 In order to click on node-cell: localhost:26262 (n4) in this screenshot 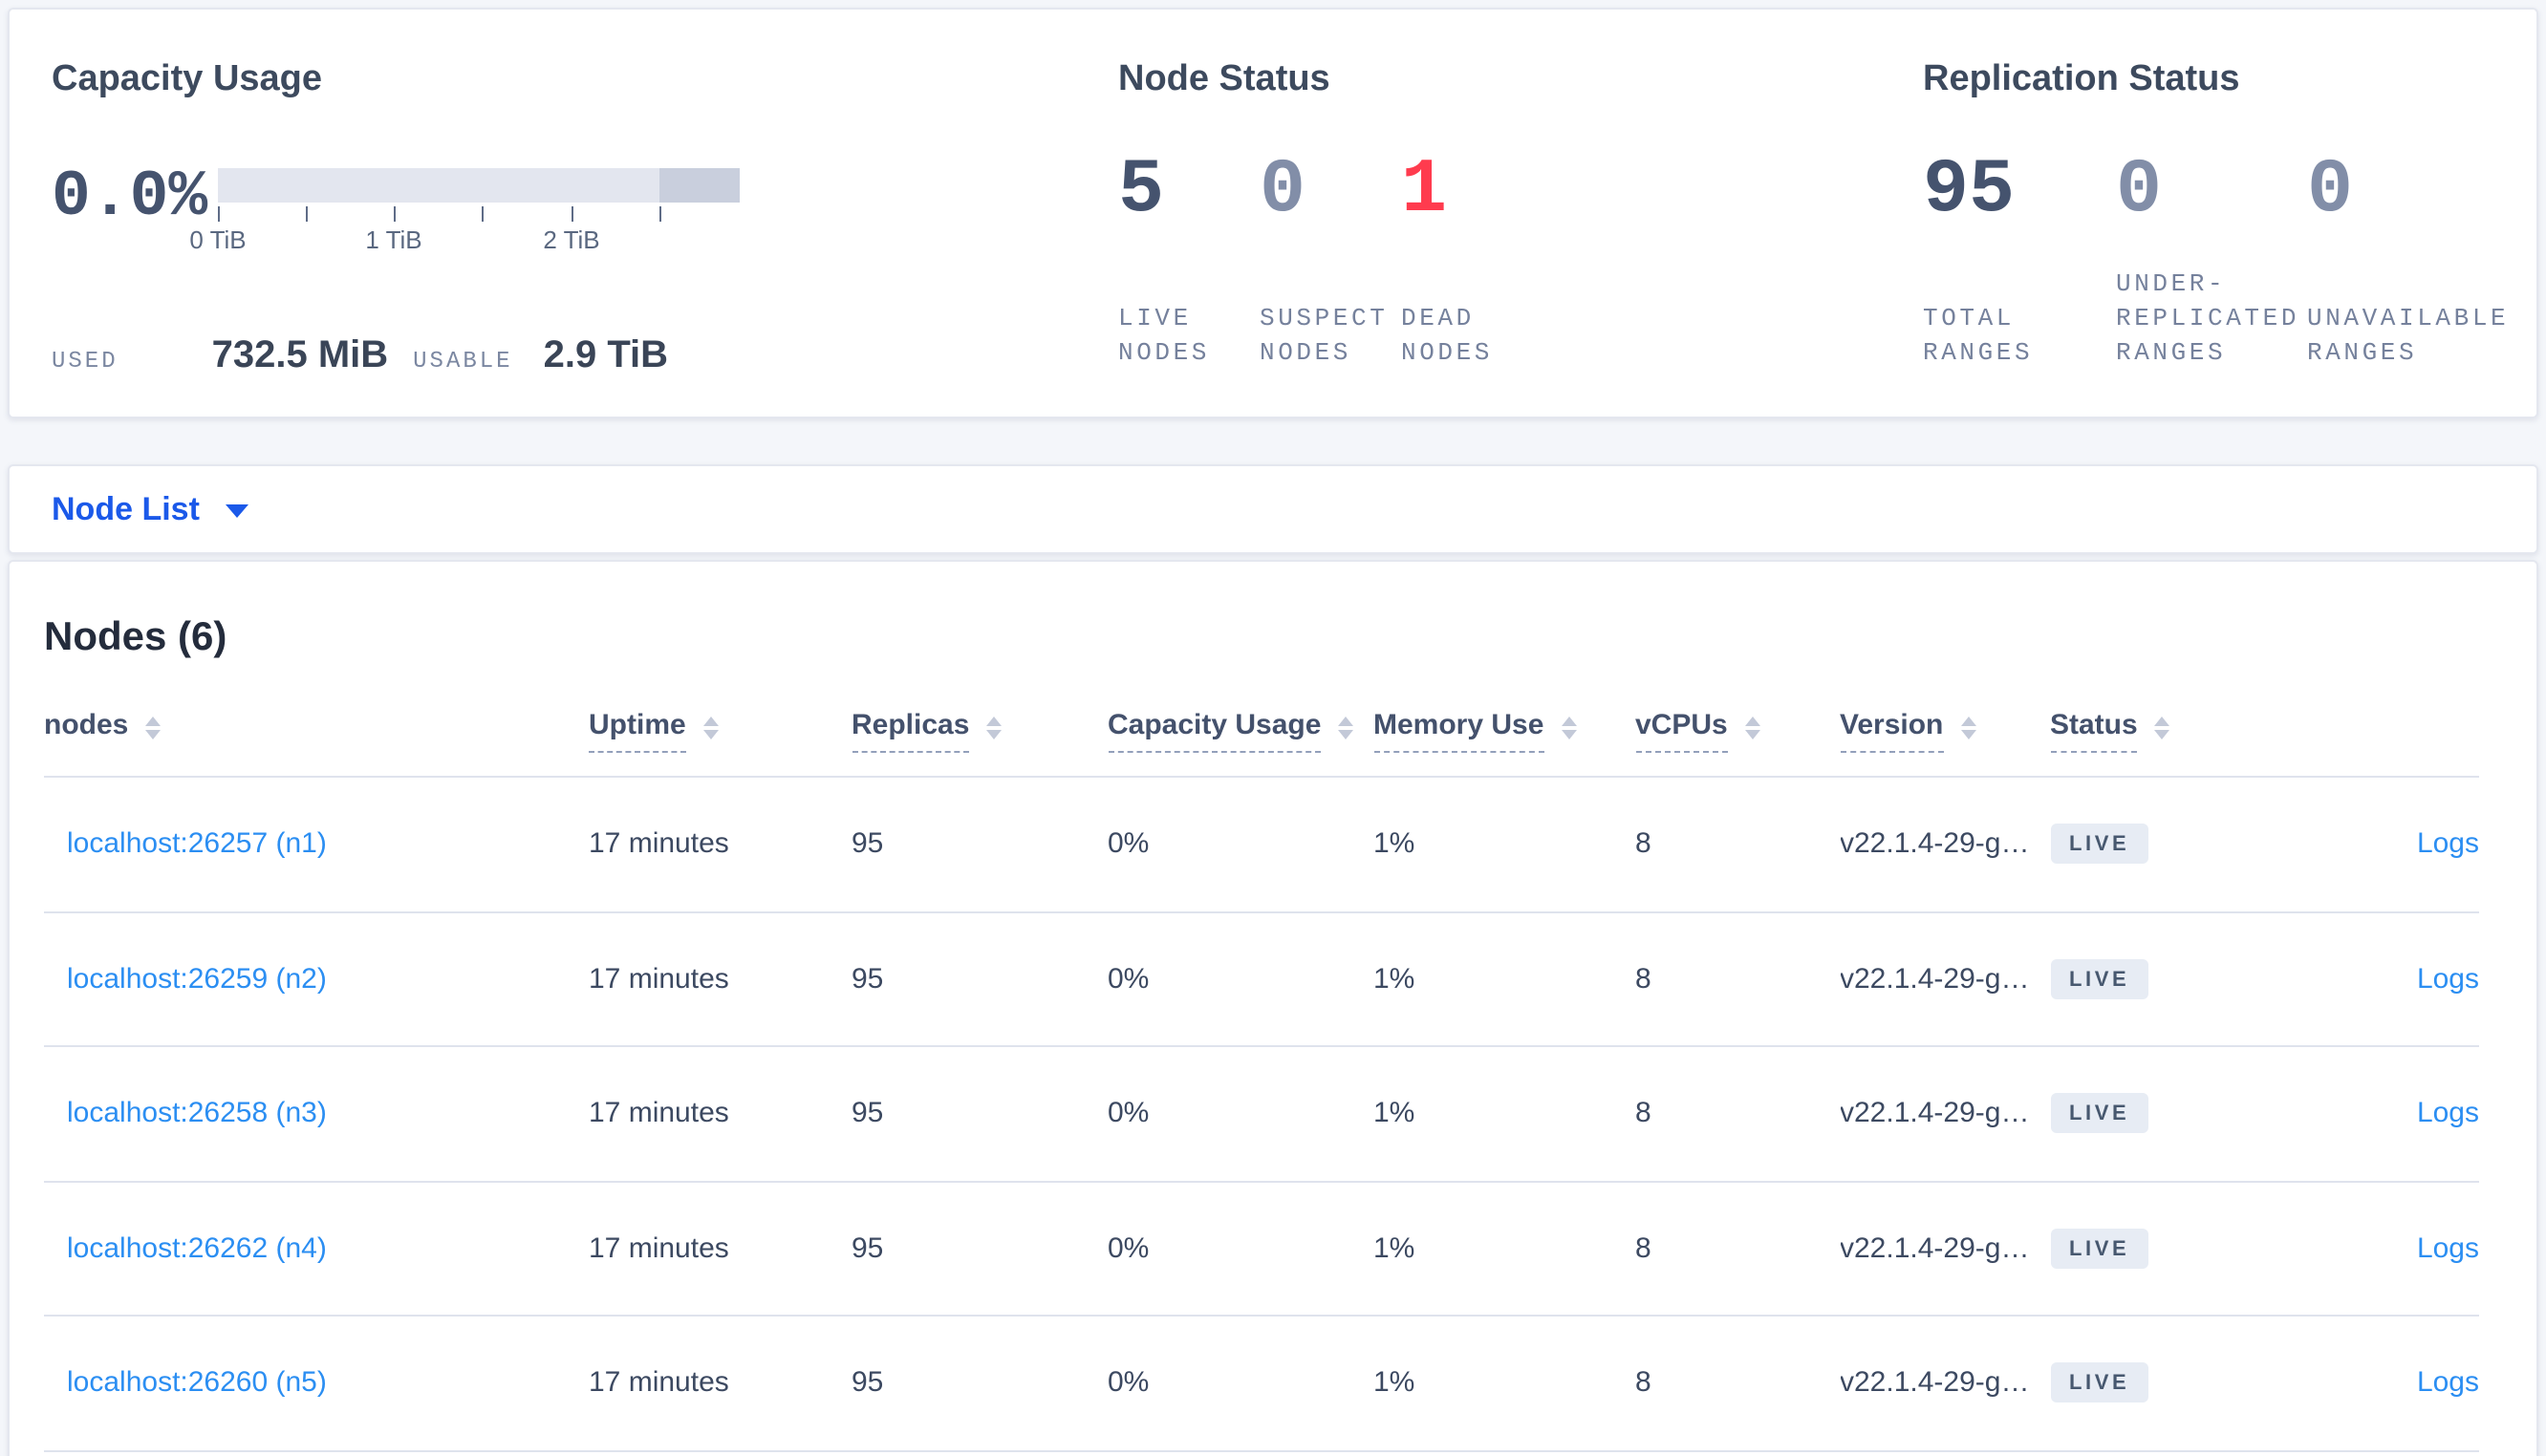, I will do `click(316, 1248)`.